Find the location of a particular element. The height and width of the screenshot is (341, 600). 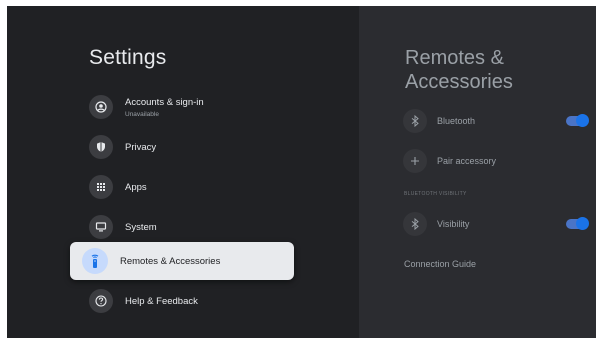

section-header: BLUETOOTH VISIBILITY is located at coordinates (435, 194).